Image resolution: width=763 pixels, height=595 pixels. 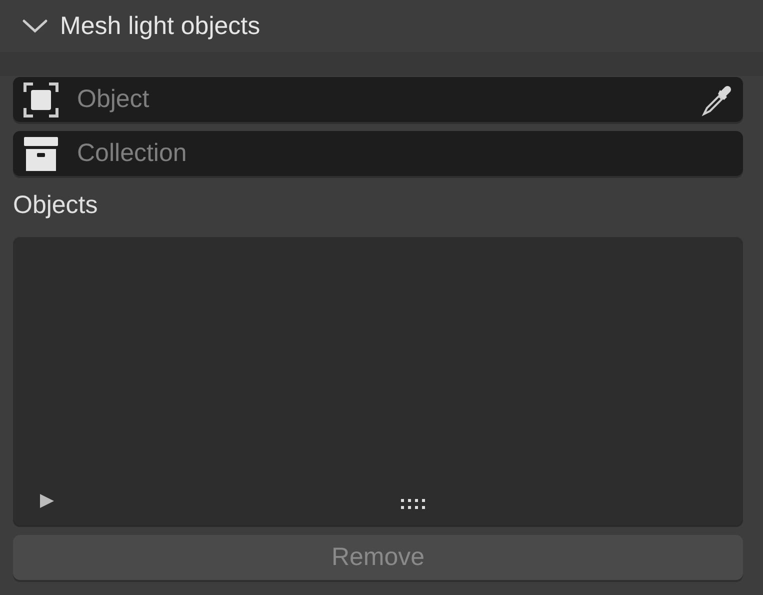 I want to click on section-label: Objects, so click(x=56, y=205).